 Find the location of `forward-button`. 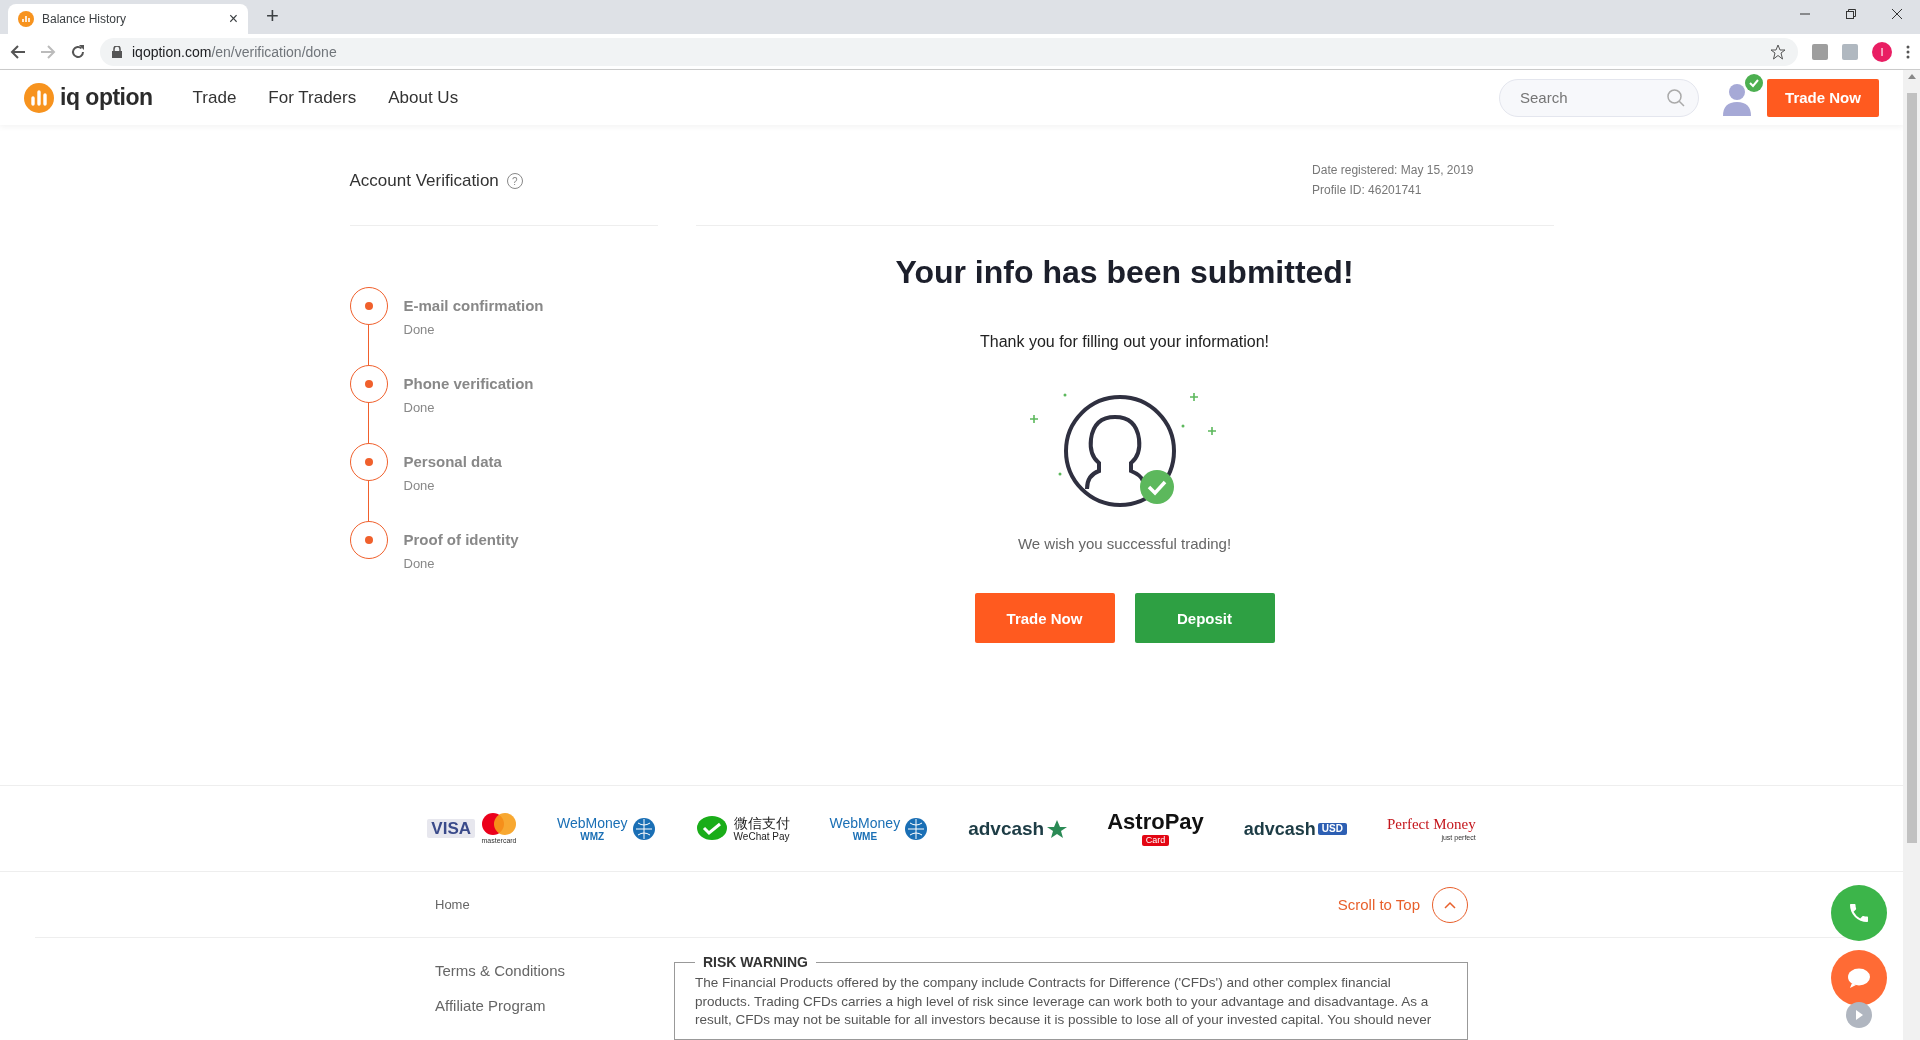

forward-button is located at coordinates (48, 51).